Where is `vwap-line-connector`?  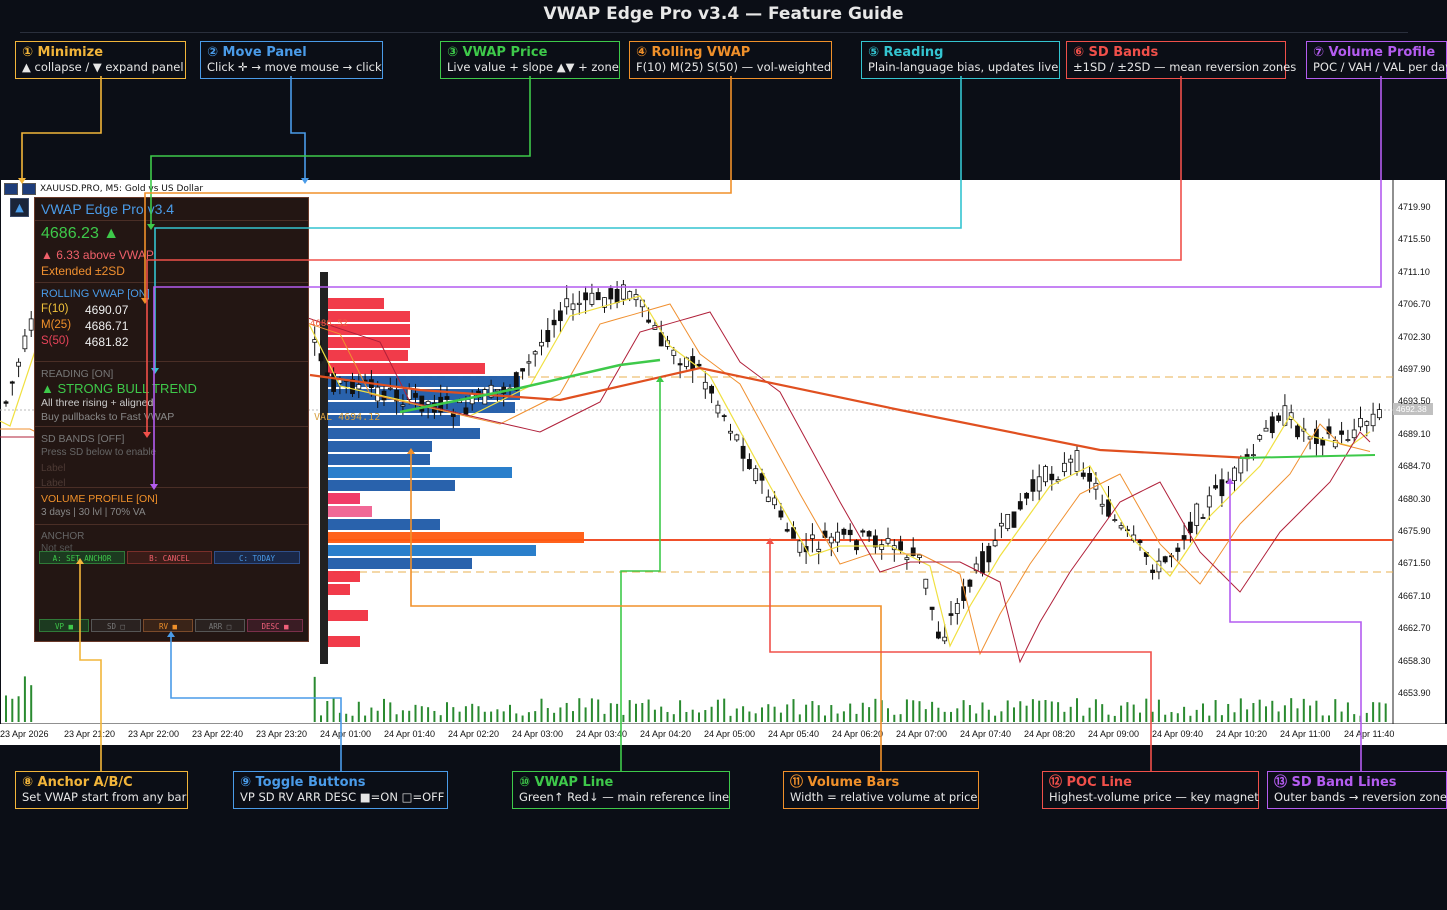 vwap-line-connector is located at coordinates (640, 574).